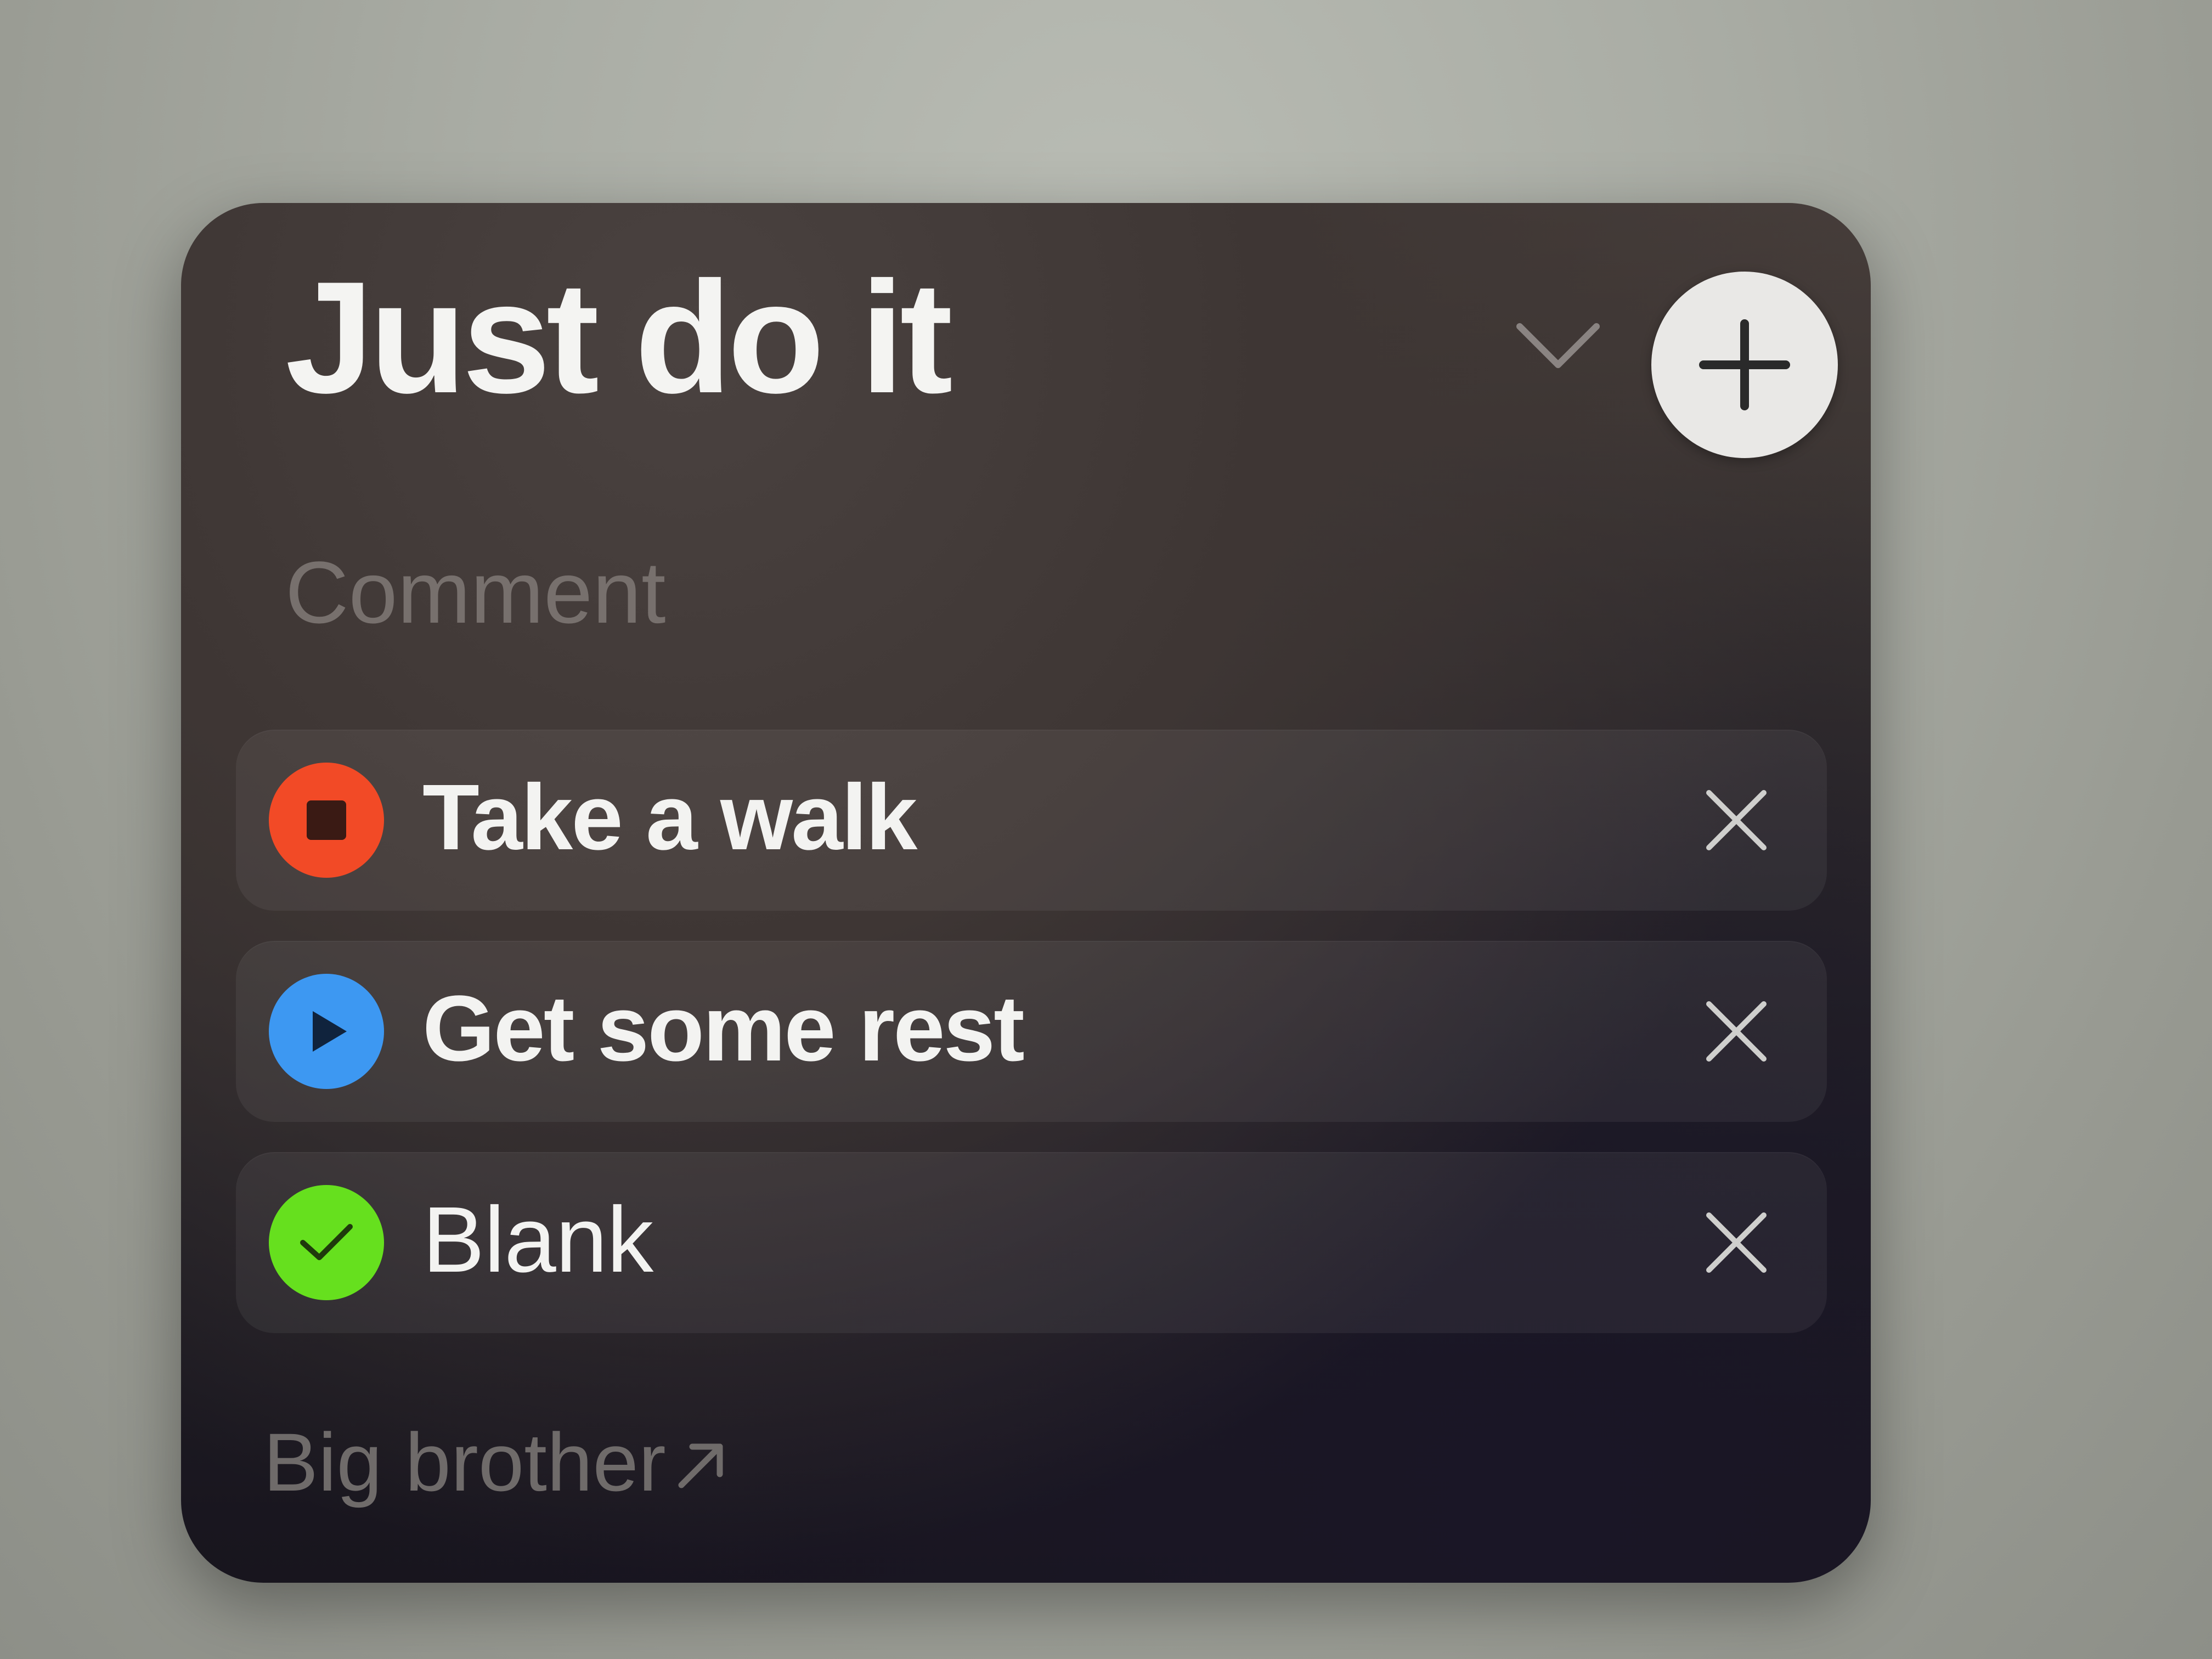 The image size is (2212, 1659). I want to click on task-item: Take a walk, so click(1031, 821).